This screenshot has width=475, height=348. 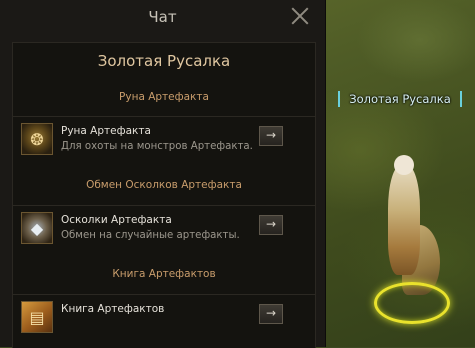 What do you see at coordinates (271, 225) in the screenshot?
I see `go-button-artifact-shards: →` at bounding box center [271, 225].